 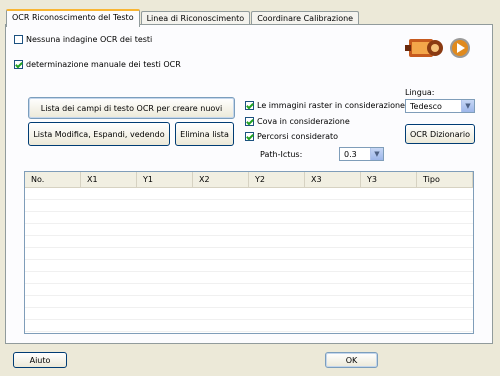 What do you see at coordinates (277, 179) in the screenshot?
I see `column-header: Y2` at bounding box center [277, 179].